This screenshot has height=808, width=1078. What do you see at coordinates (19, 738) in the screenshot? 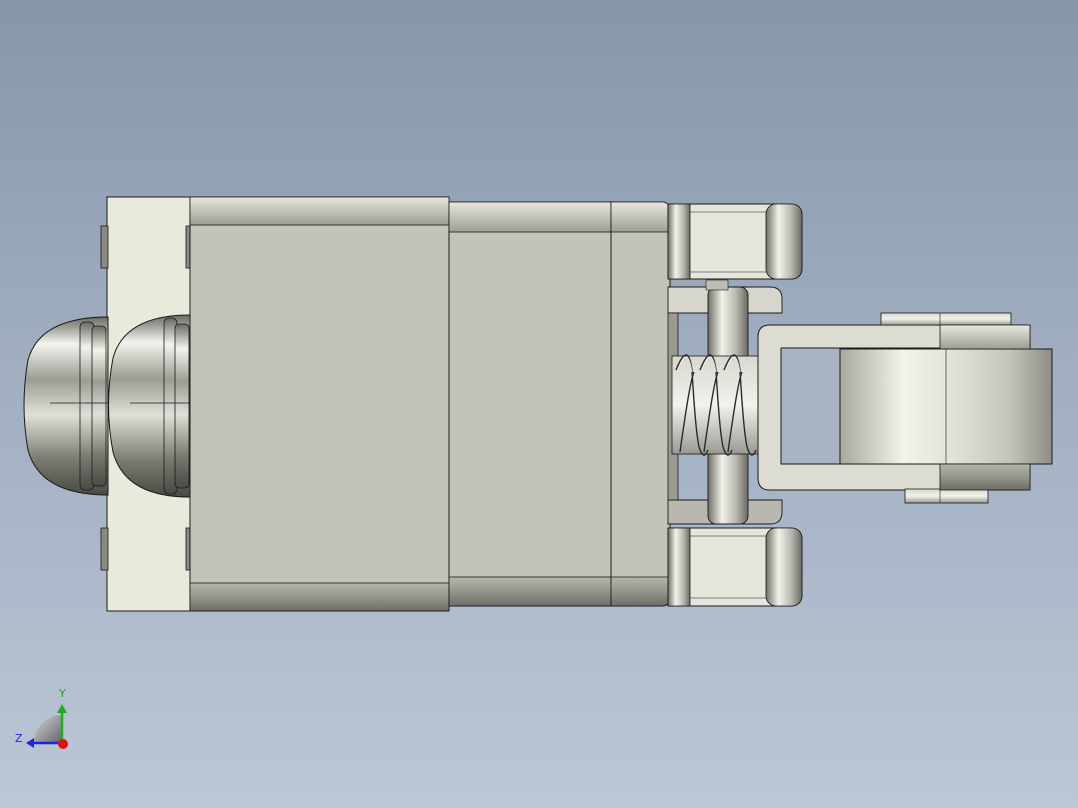
I see `triad-z-label: Z` at bounding box center [19, 738].